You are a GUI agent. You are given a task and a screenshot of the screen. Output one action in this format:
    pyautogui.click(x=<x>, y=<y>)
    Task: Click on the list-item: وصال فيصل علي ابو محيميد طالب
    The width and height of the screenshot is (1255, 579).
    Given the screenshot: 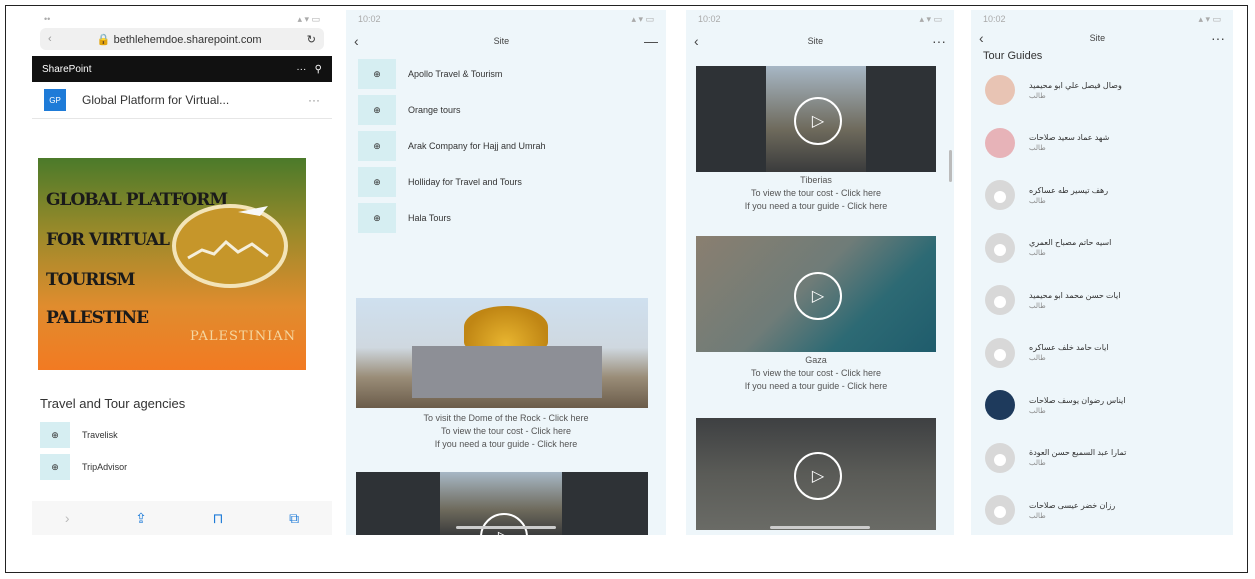 What is the action you would take?
    pyautogui.click(x=1102, y=90)
    